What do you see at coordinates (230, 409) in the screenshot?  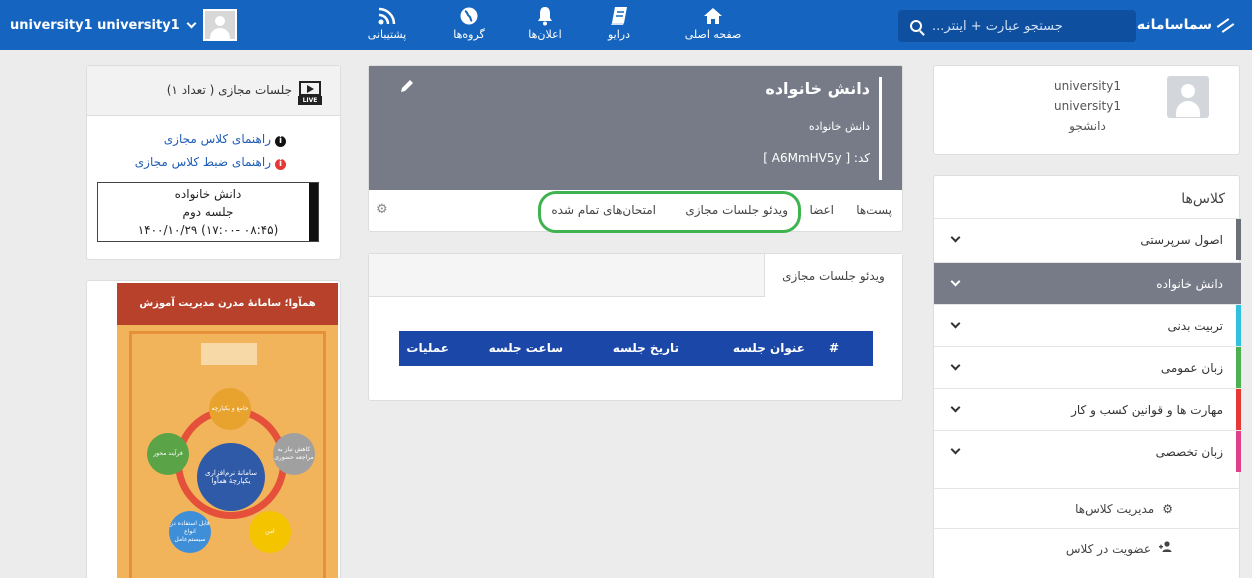 I see `poster-circle-integrated: جامع و یکپارچه` at bounding box center [230, 409].